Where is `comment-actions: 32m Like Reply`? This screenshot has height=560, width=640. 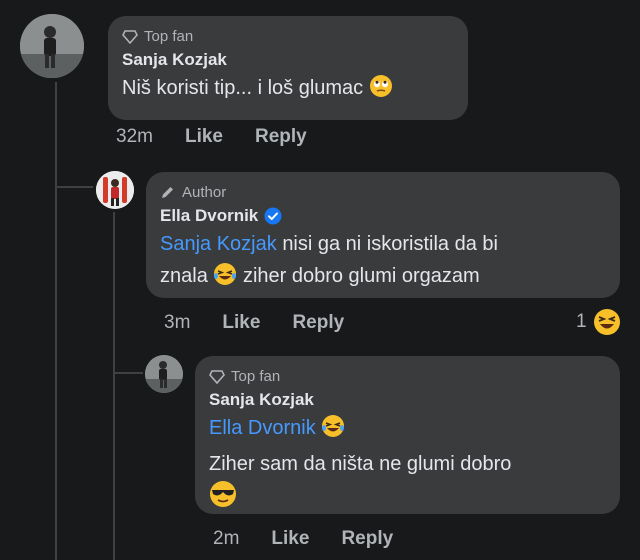 comment-actions: 32m Like Reply is located at coordinates (227, 137).